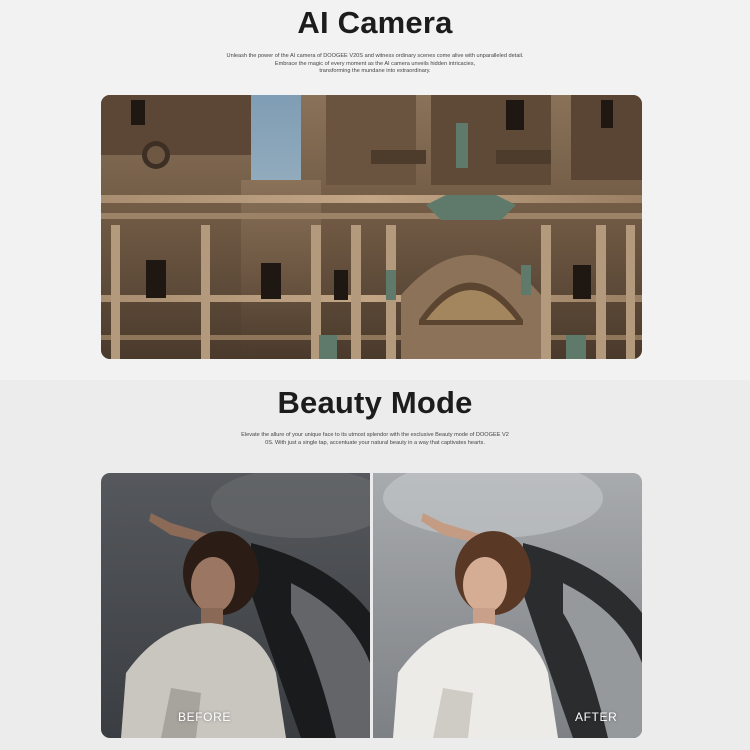 This screenshot has height=750, width=750. What do you see at coordinates (235, 605) in the screenshot?
I see `before-photo-panel: BEFORE` at bounding box center [235, 605].